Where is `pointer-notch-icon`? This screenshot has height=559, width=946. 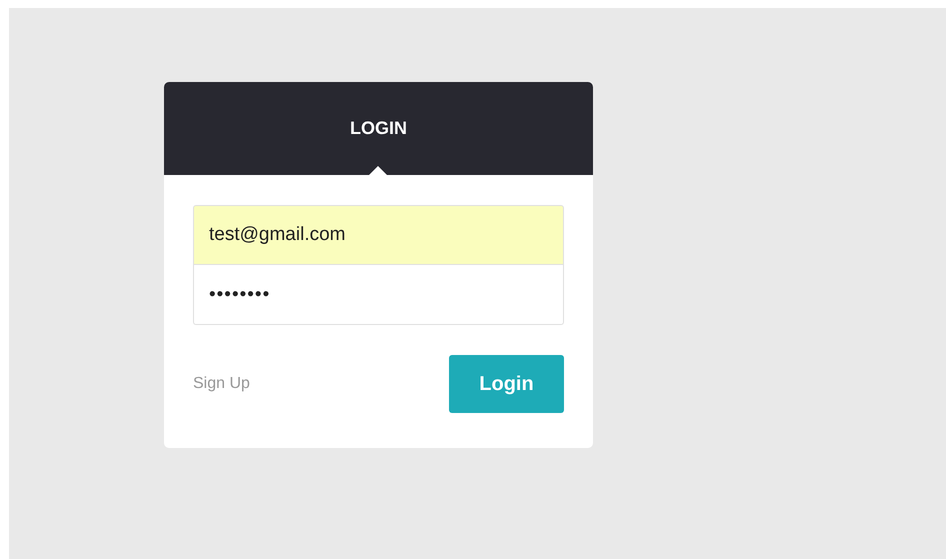 pointer-notch-icon is located at coordinates (378, 170).